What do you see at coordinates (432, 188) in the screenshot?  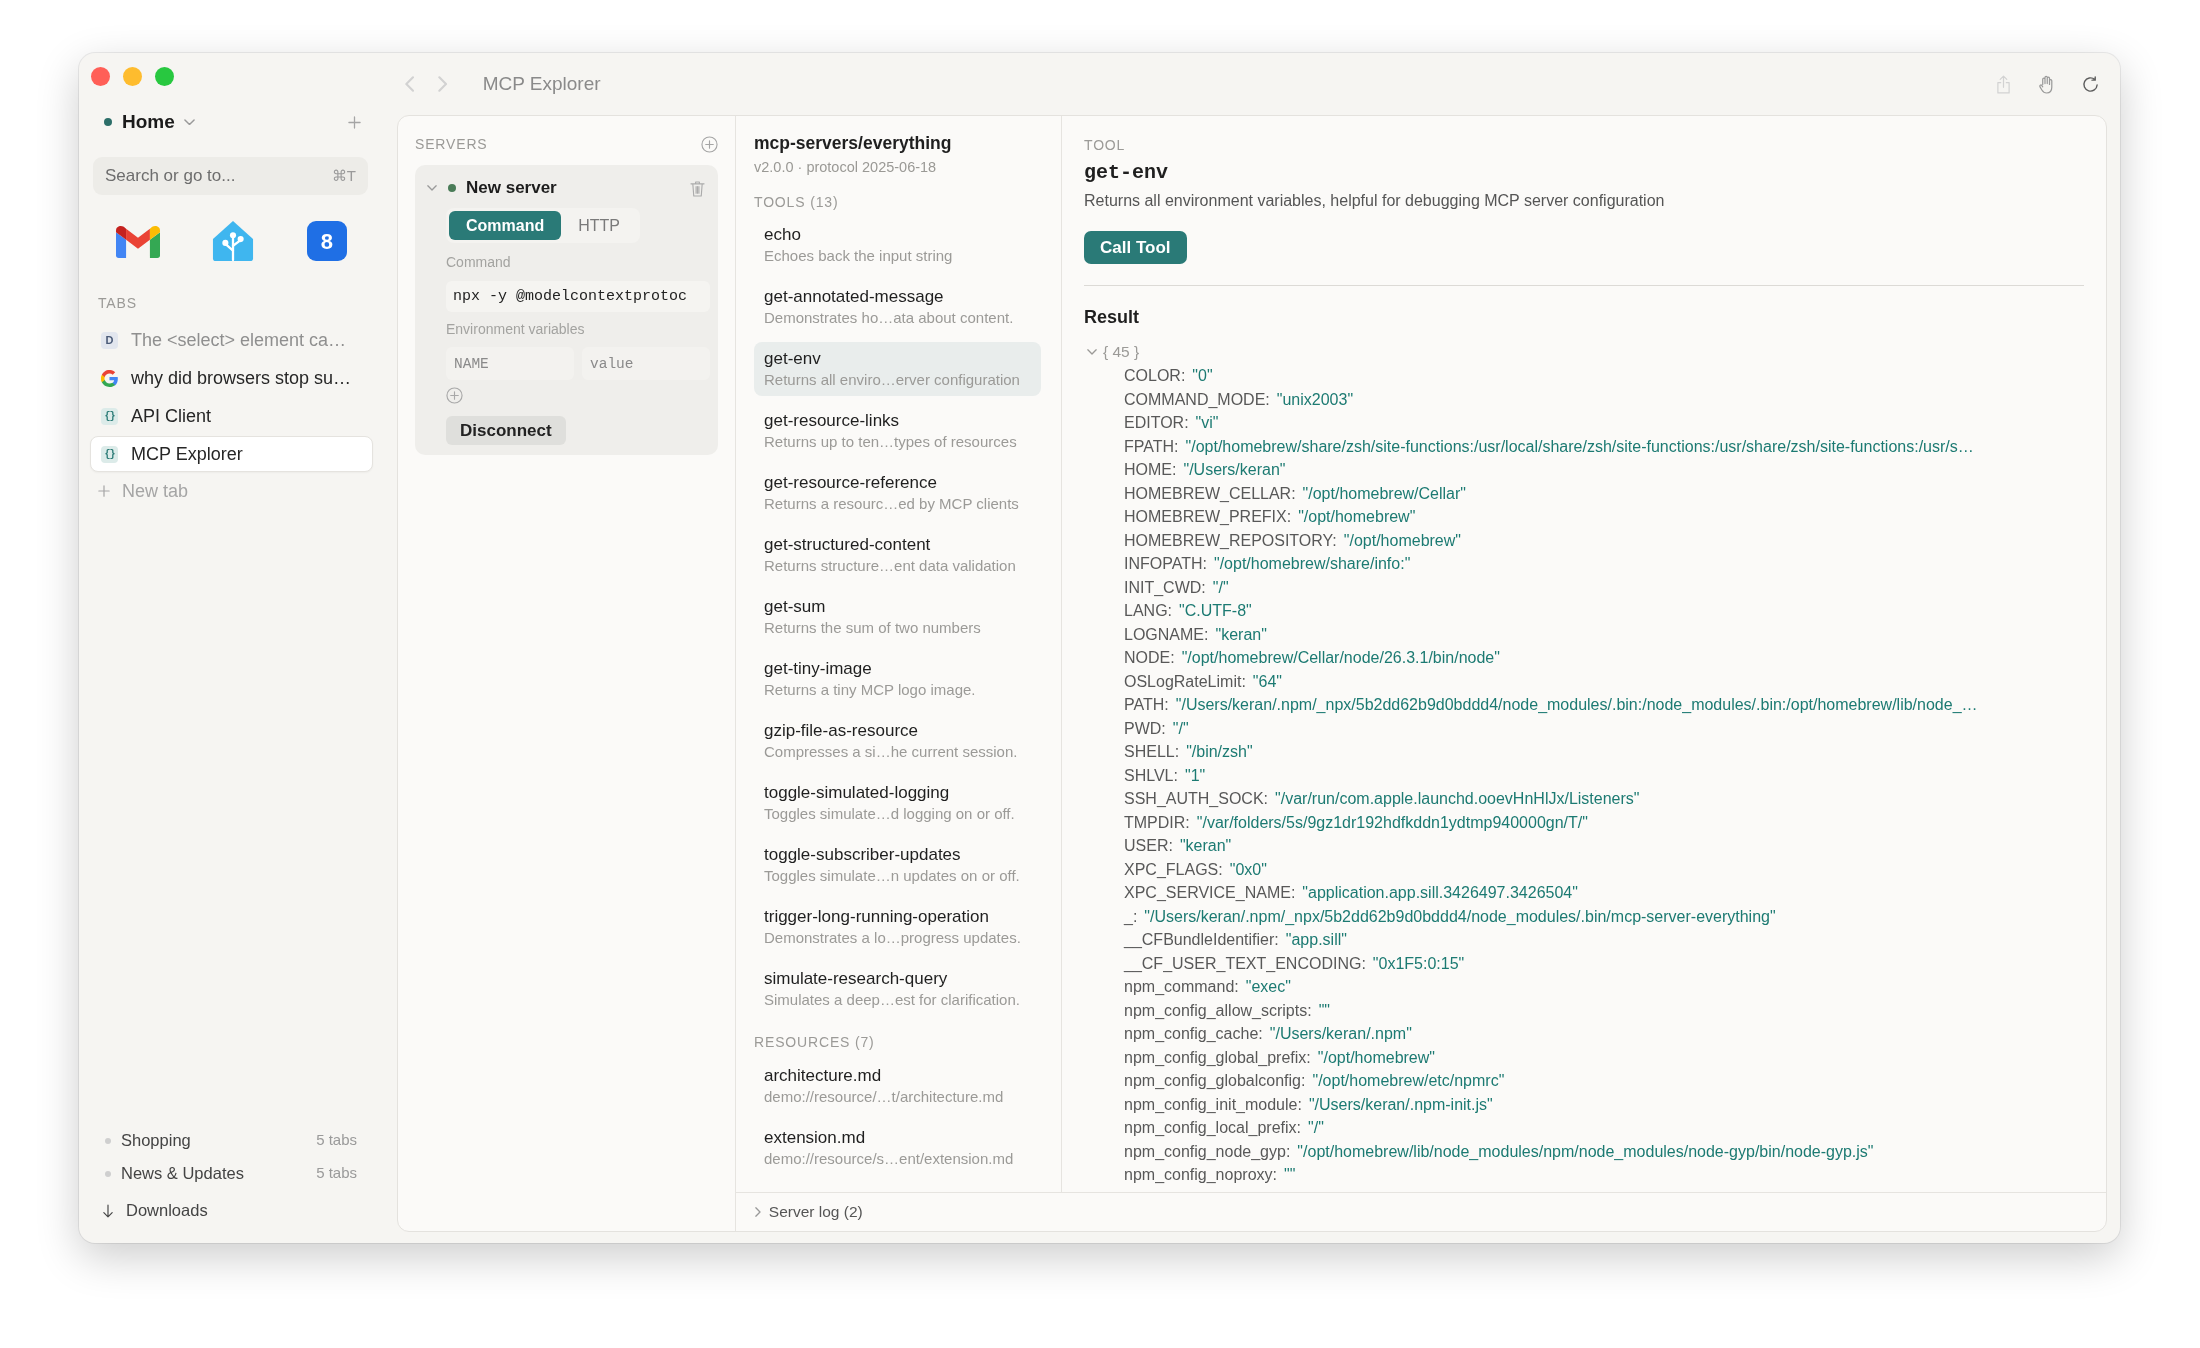 I see `chevron-down-icon` at bounding box center [432, 188].